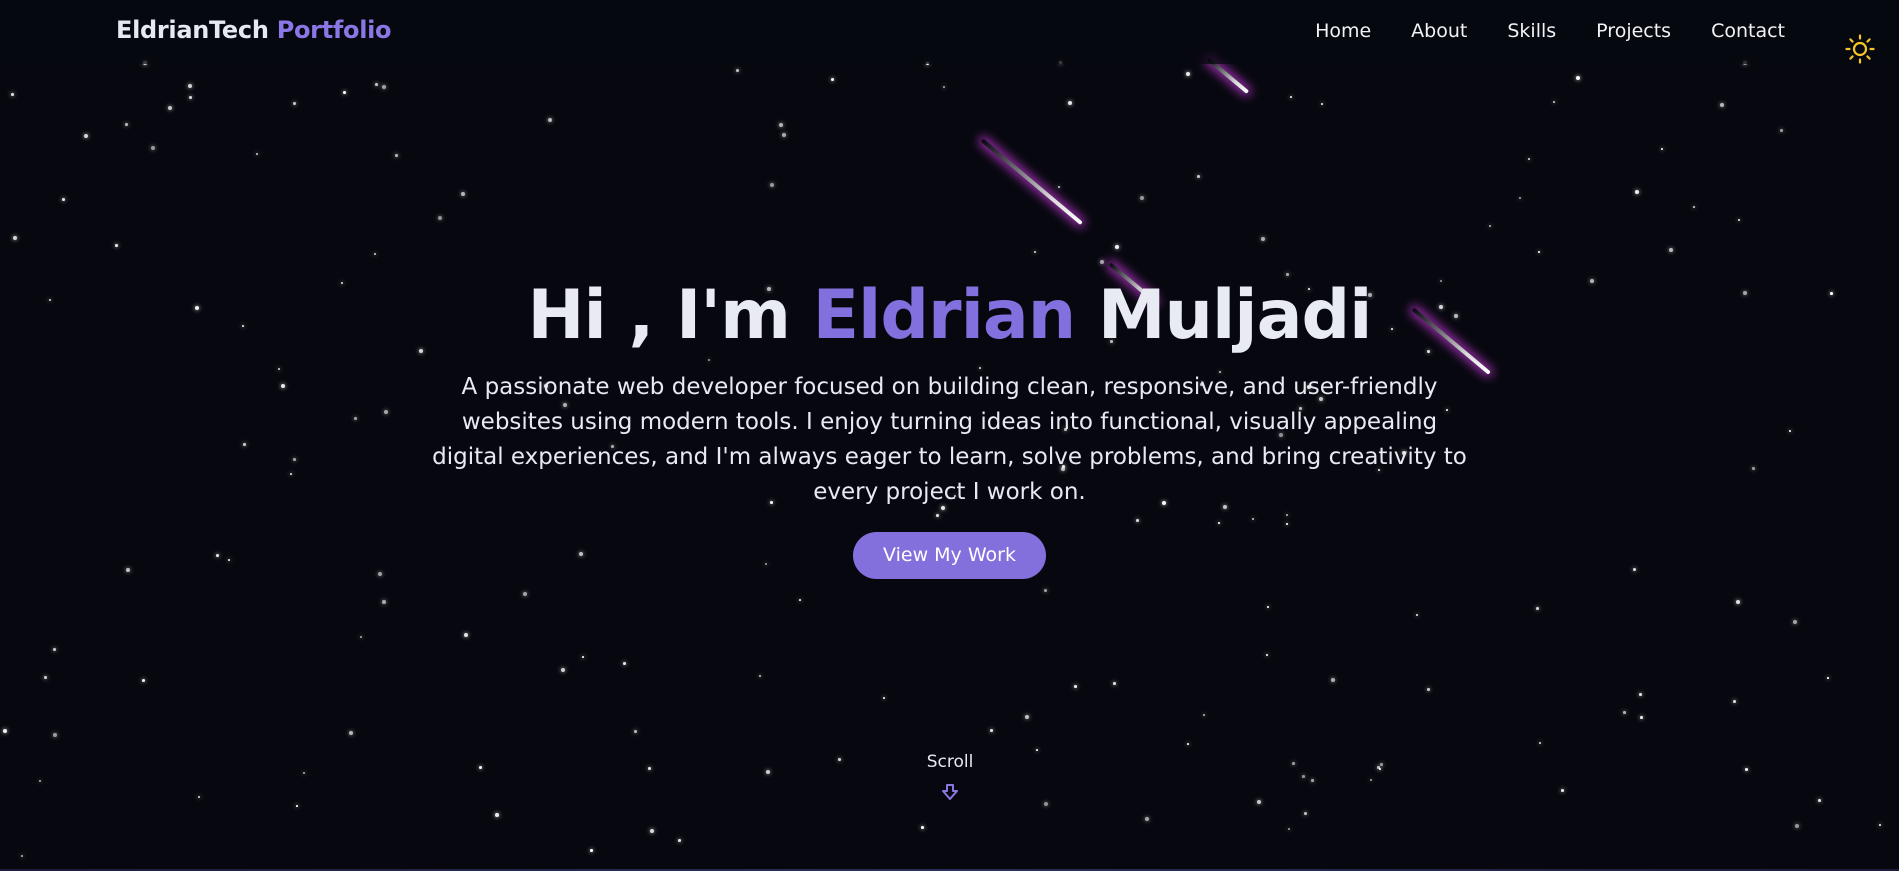 Image resolution: width=1899 pixels, height=871 pixels. I want to click on brand-logo: EldrianTech Portfolio, so click(254, 30).